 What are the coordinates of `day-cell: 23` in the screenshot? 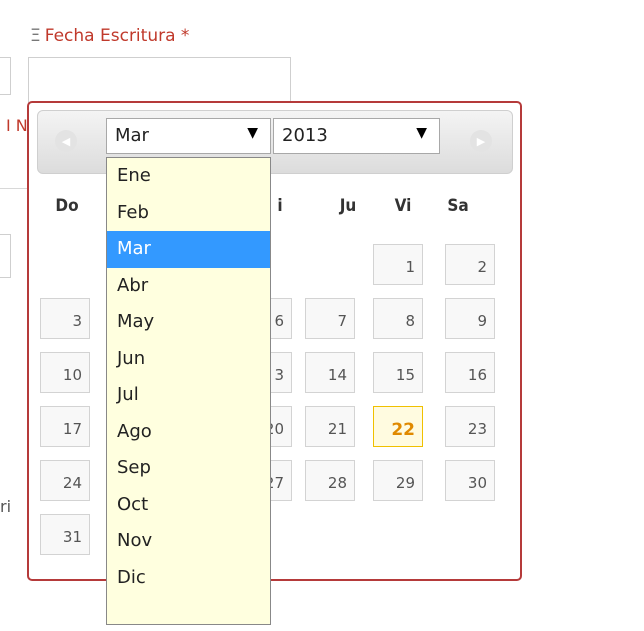 It's located at (470, 426).